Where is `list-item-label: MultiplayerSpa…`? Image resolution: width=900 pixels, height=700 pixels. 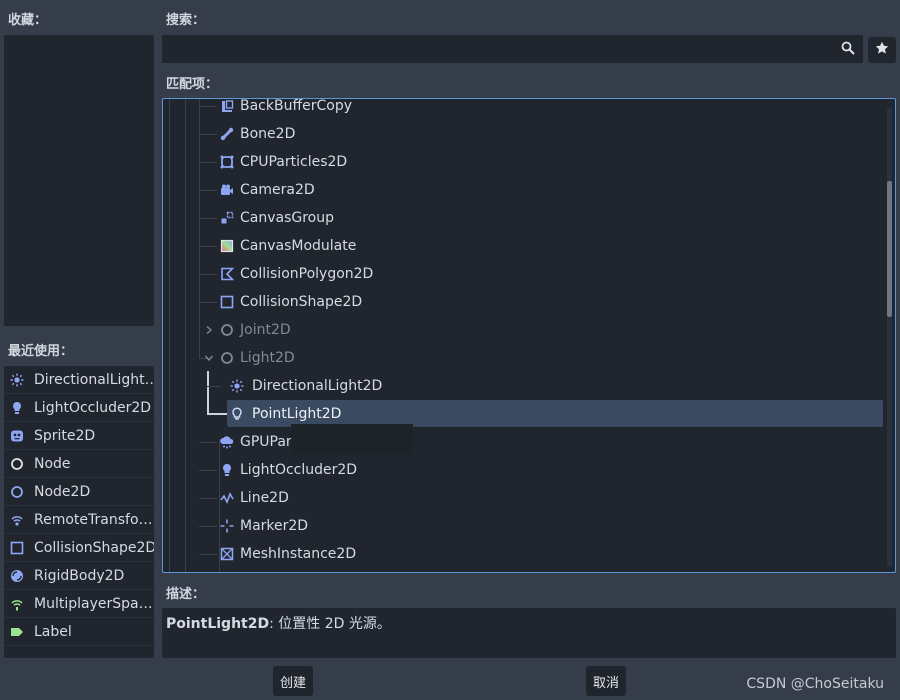
list-item-label: MultiplayerSpa… is located at coordinates (93, 603).